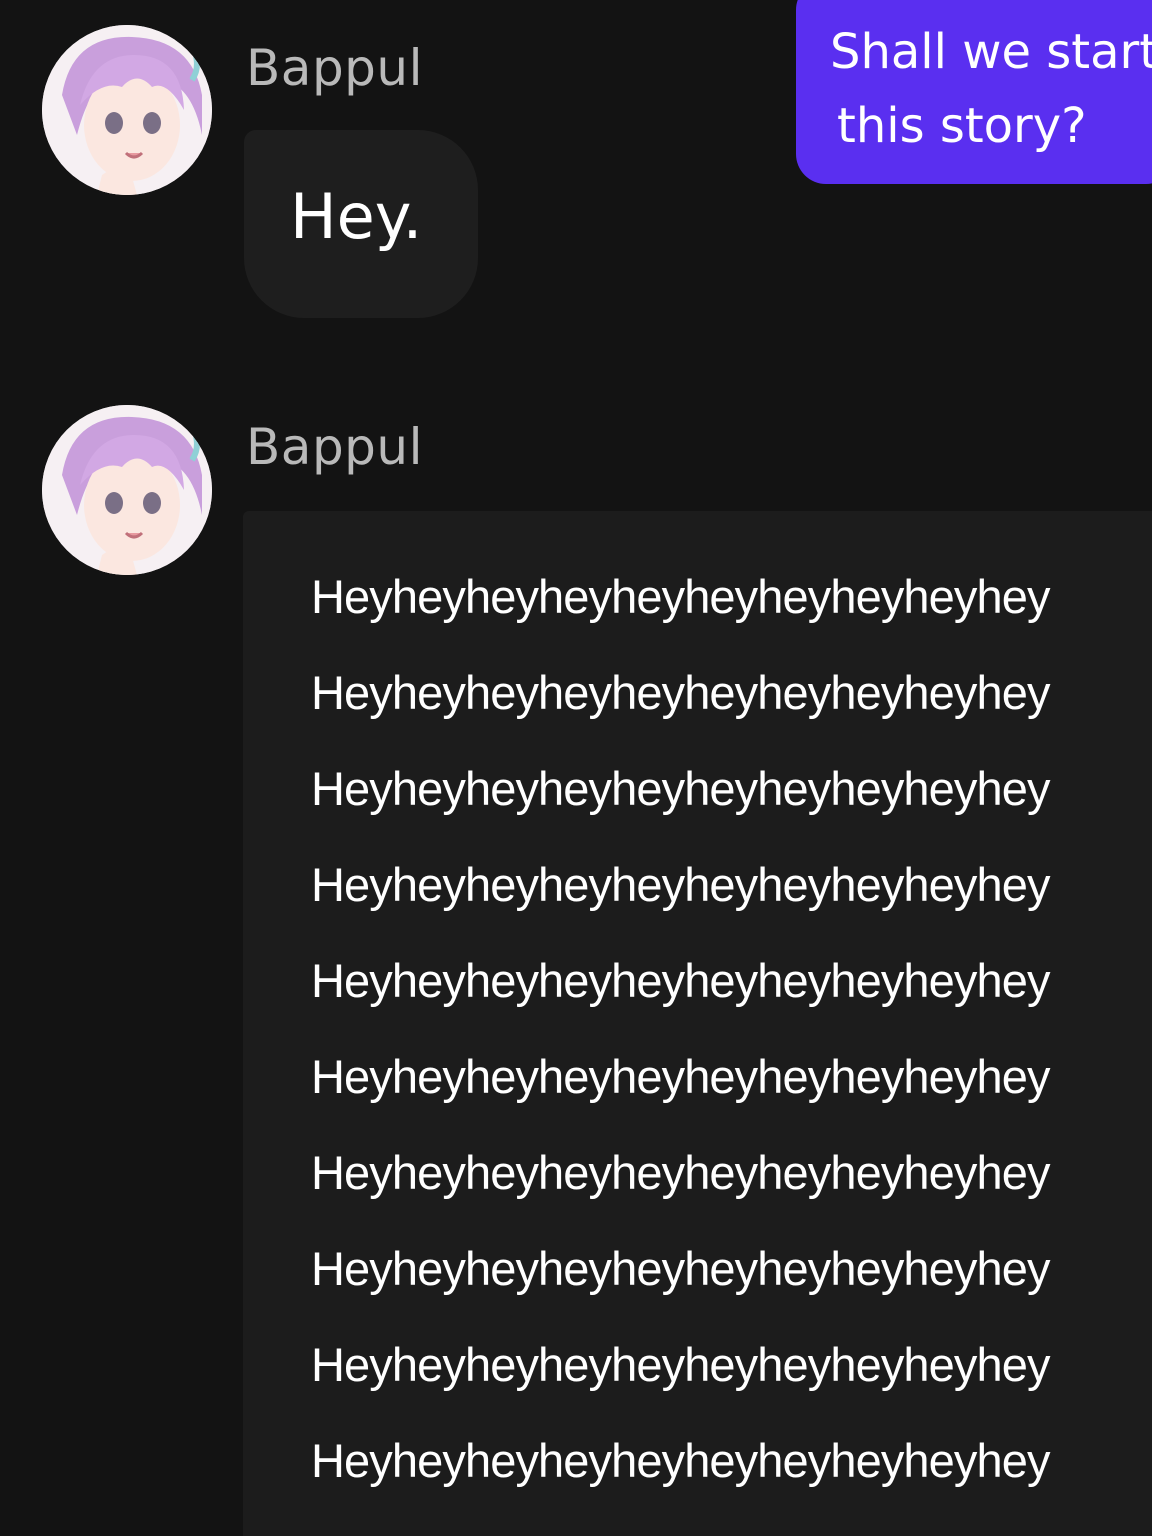 This screenshot has height=1536, width=1152. Describe the element at coordinates (962, 126) in the screenshot. I see `user-message-line: this story?` at that location.